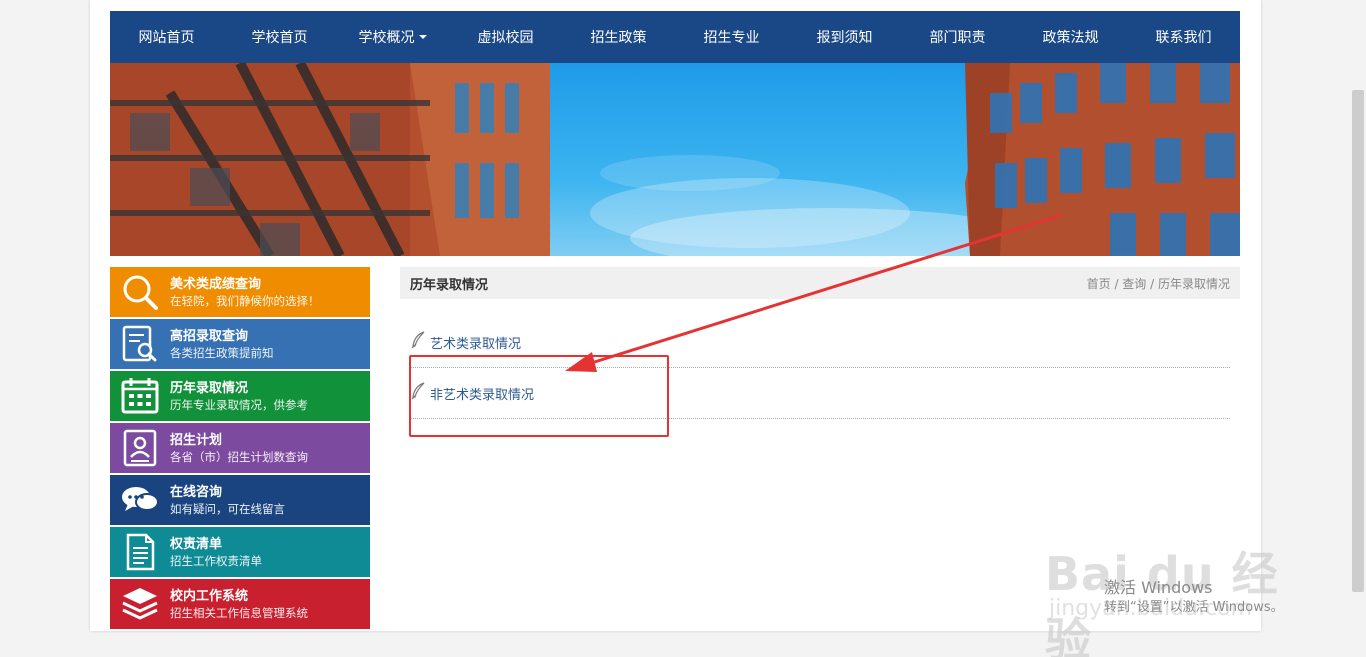 Image resolution: width=1366 pixels, height=657 pixels. I want to click on scrollbar-track, so click(1358, 328).